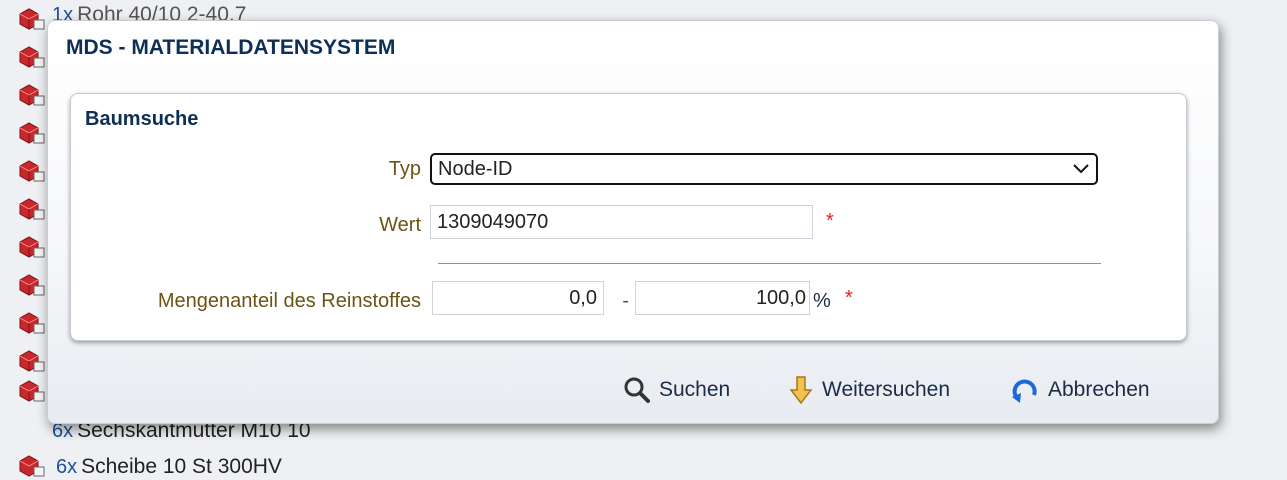 The width and height of the screenshot is (1287, 480). I want to click on mengenanteil-to-input: 100,0, so click(722, 298).